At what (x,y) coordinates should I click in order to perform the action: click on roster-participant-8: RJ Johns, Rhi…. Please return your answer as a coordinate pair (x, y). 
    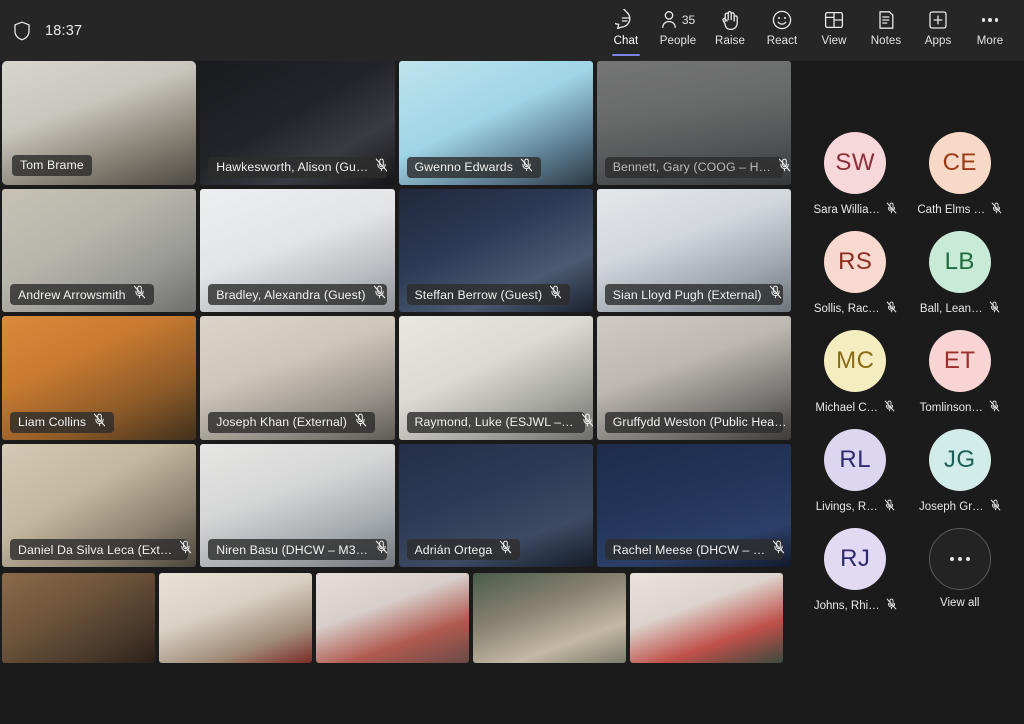
    Looking at the image, I should click on (855, 571).